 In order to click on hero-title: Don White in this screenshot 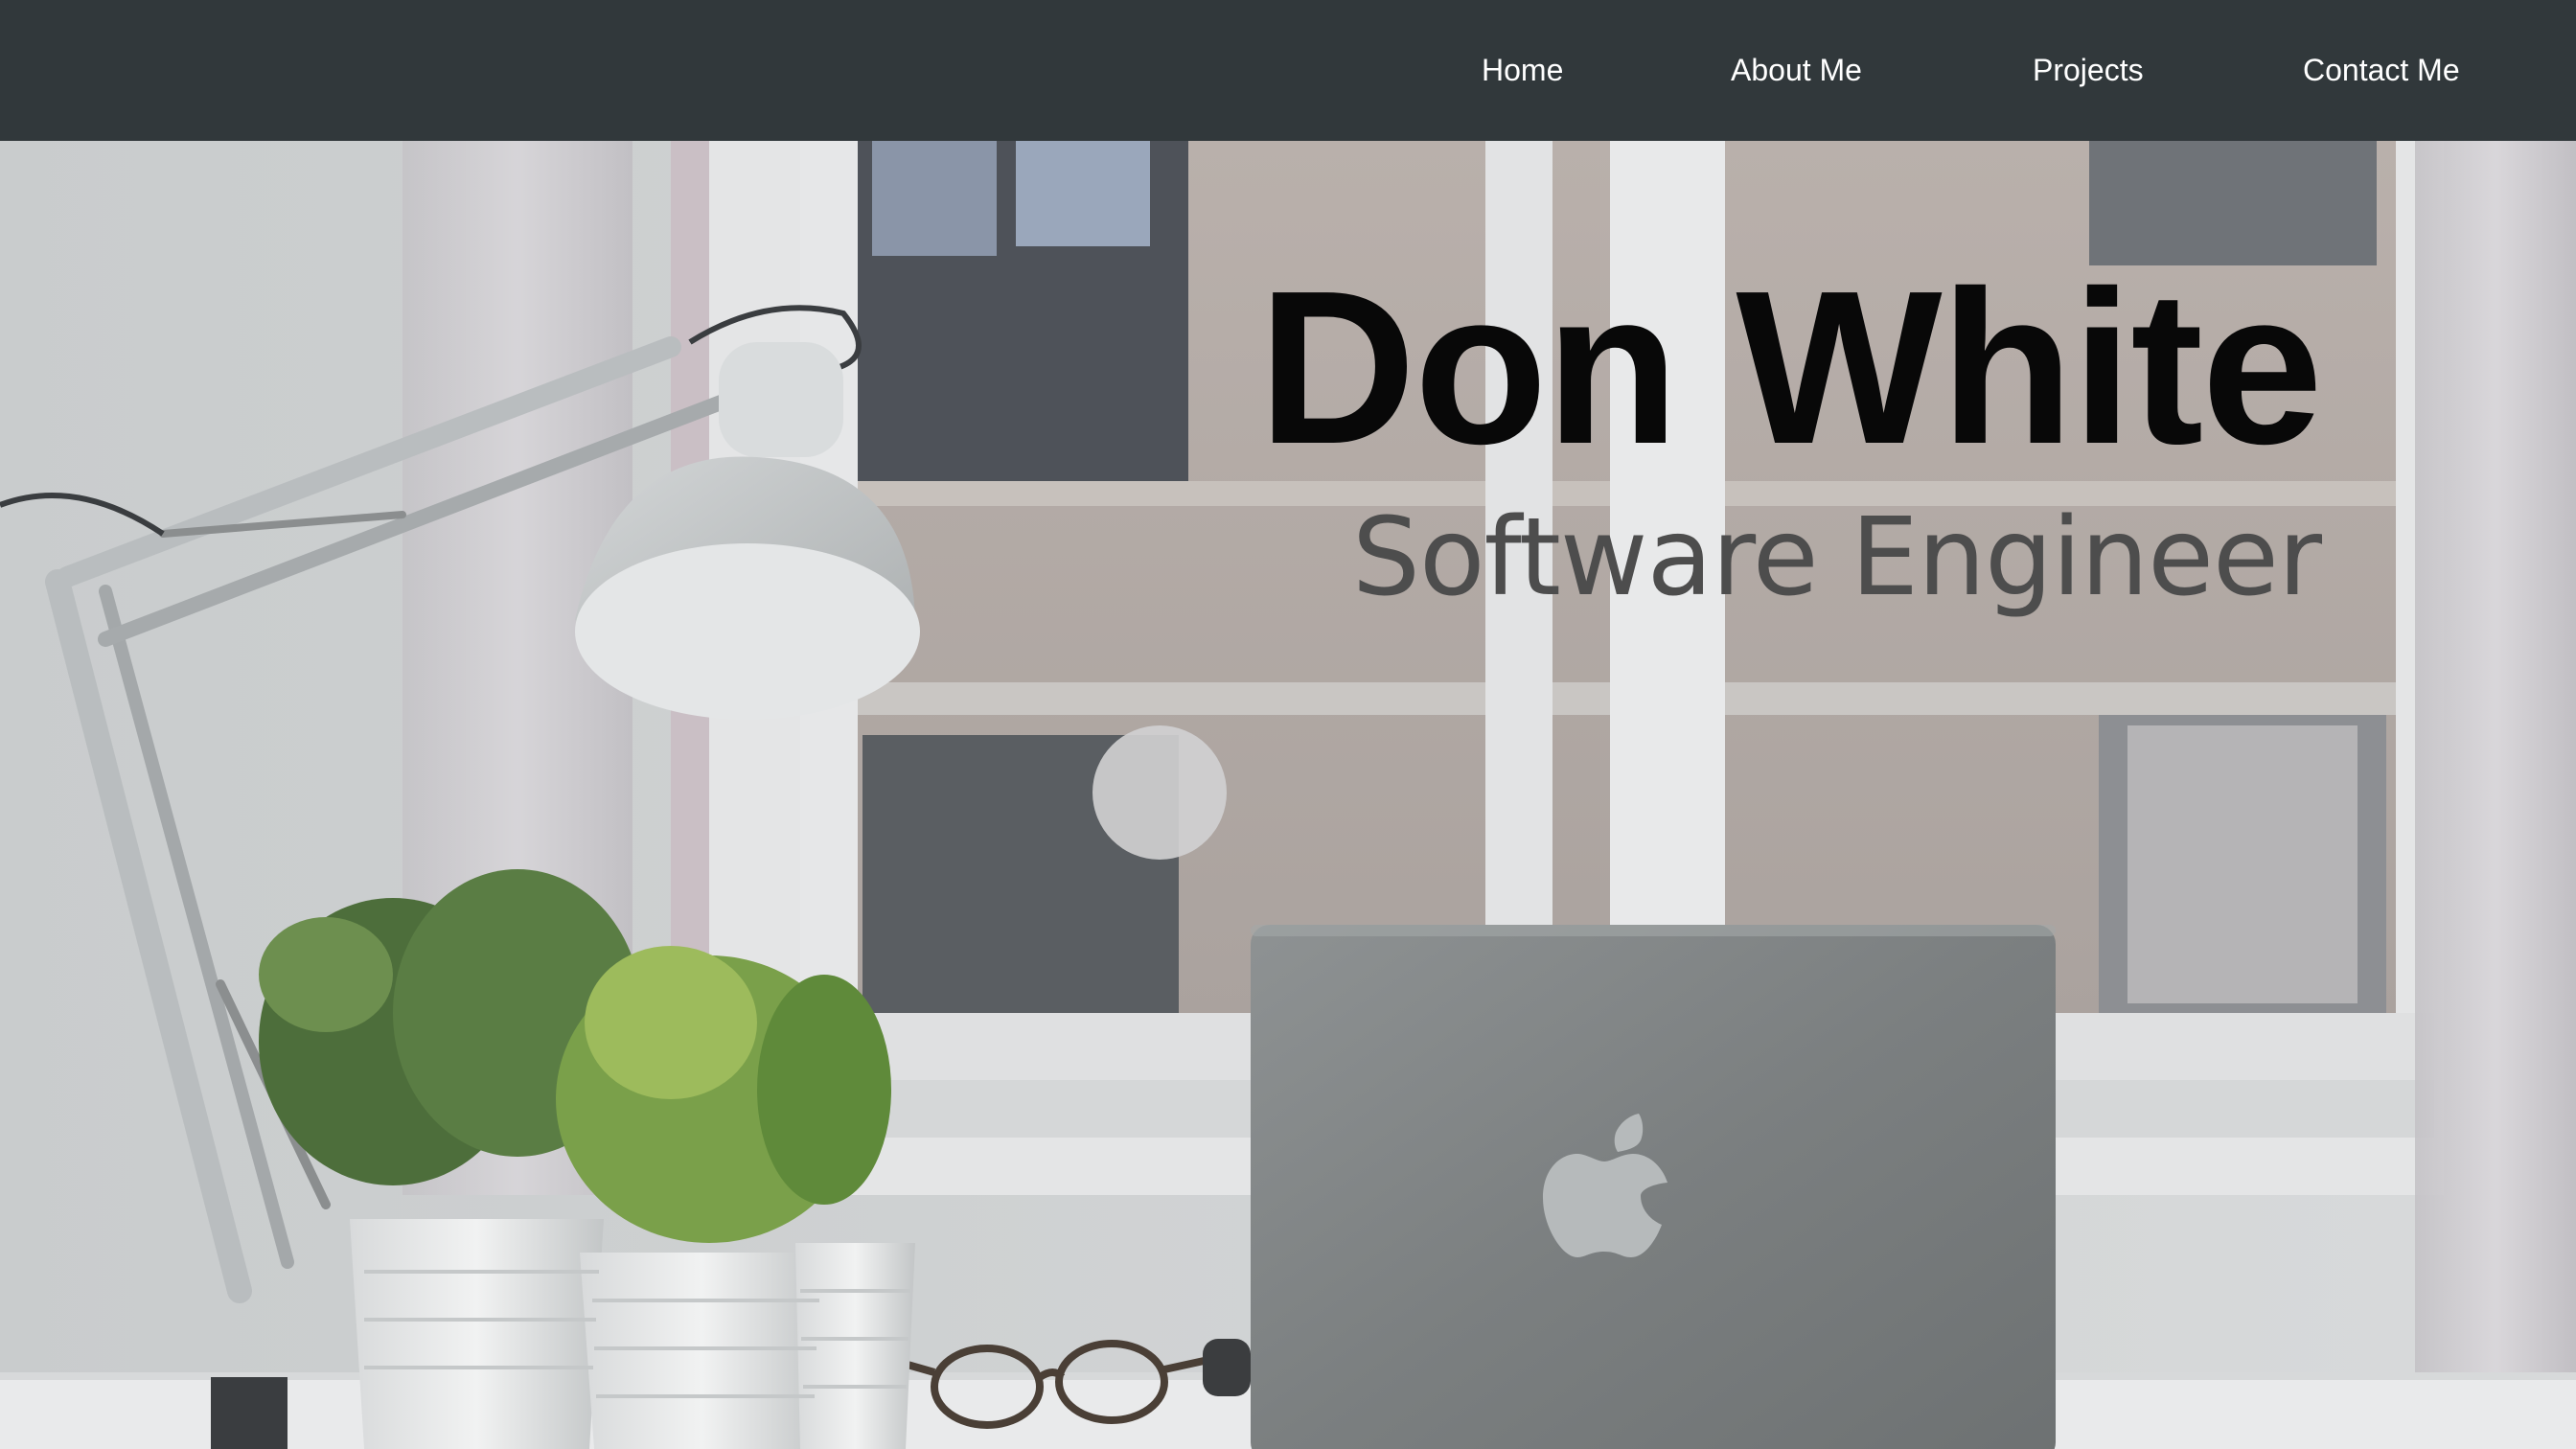, I will do `click(1790, 368)`.